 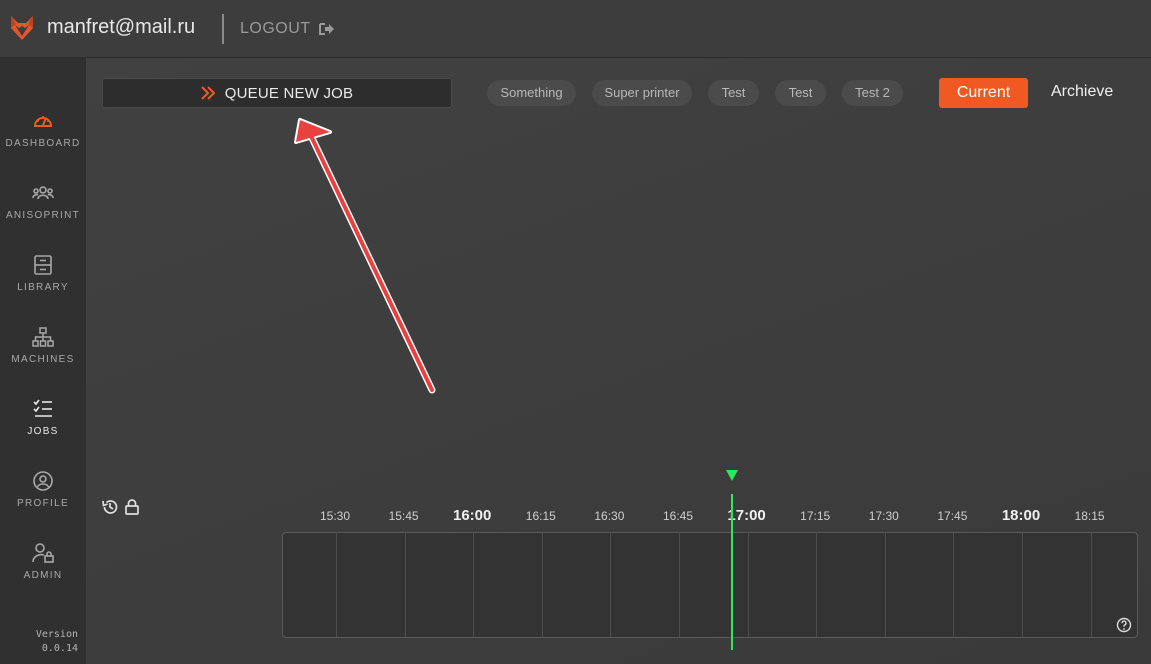 What do you see at coordinates (223, 29) in the screenshot?
I see `header-divider` at bounding box center [223, 29].